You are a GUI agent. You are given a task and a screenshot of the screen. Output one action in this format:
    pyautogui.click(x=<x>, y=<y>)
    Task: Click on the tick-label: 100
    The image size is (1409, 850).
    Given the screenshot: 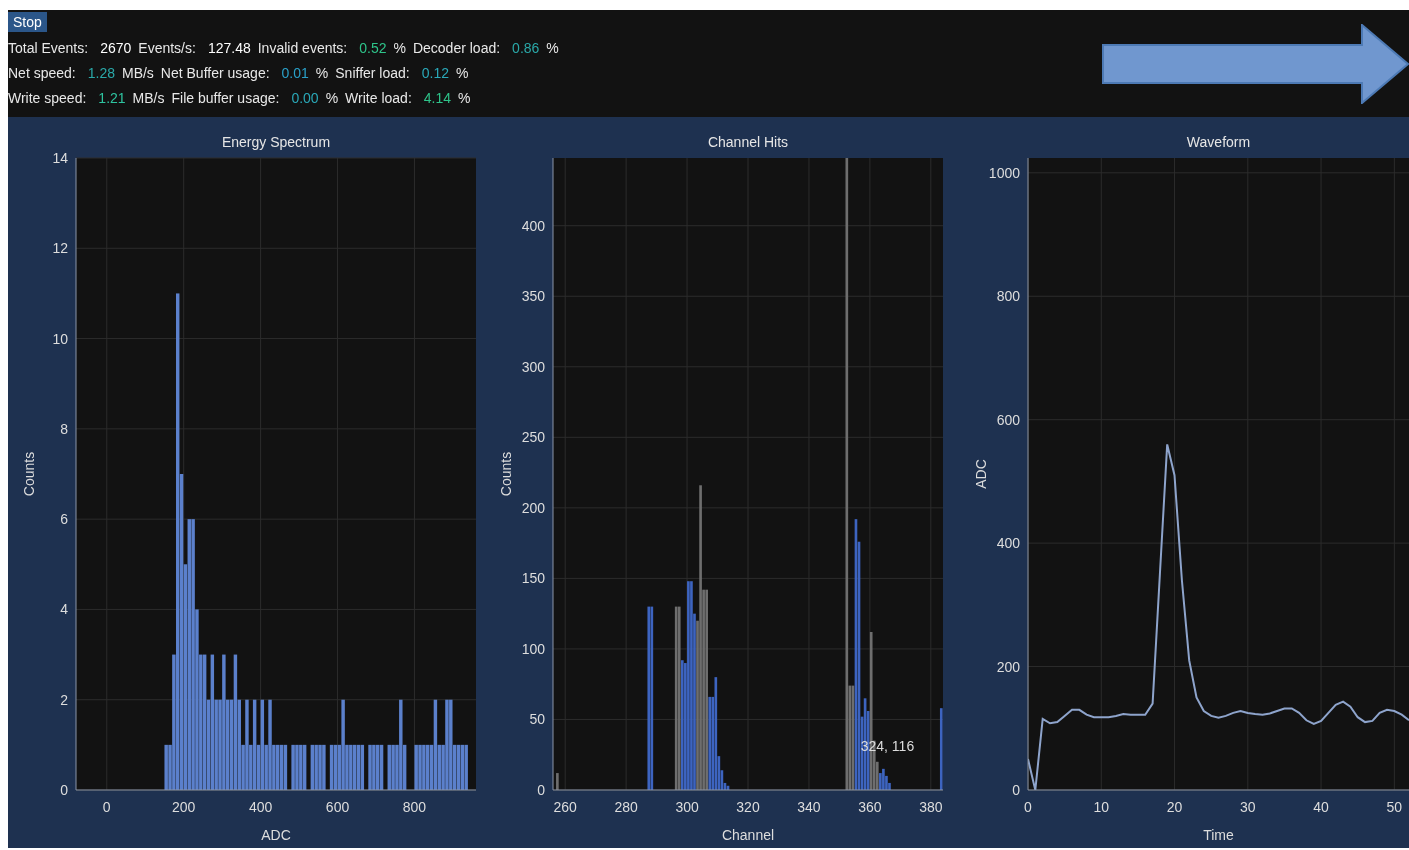 What is the action you would take?
    pyautogui.click(x=533, y=648)
    